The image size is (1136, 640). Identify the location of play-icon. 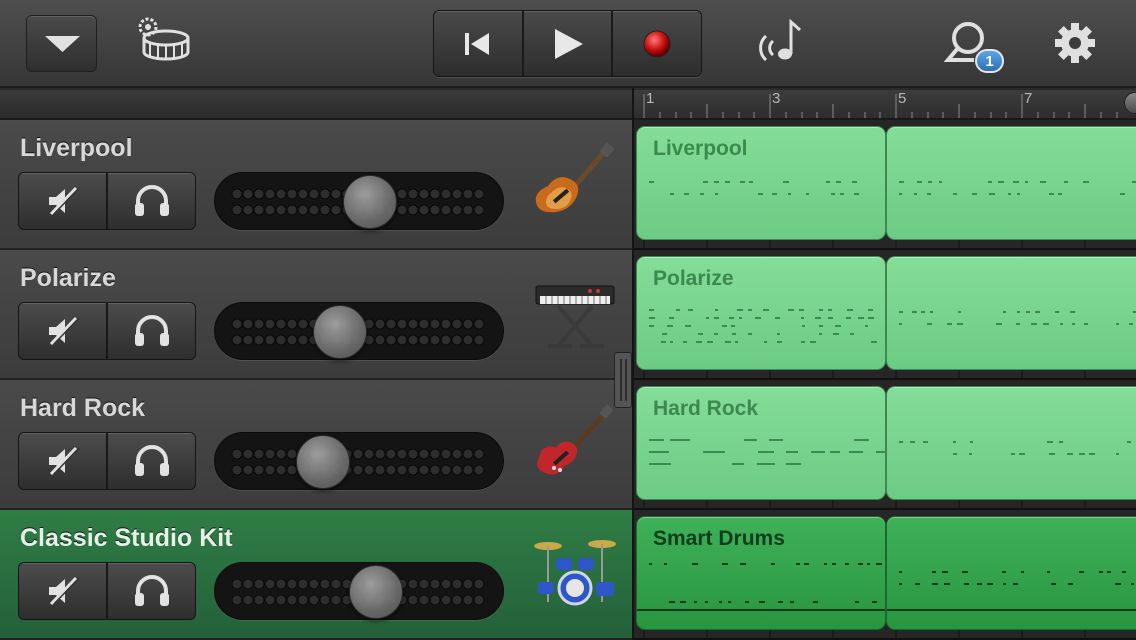
(568, 43).